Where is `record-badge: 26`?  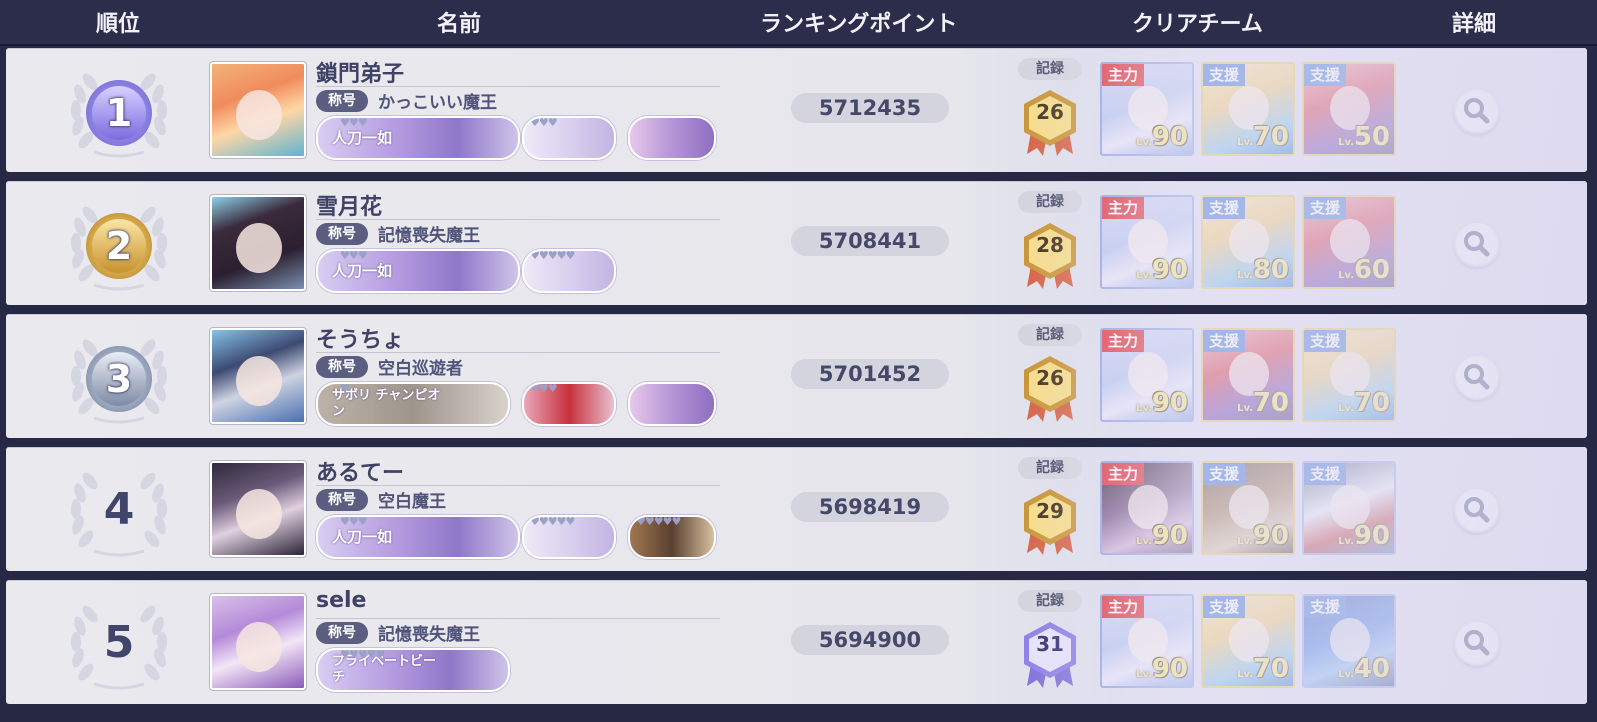
record-badge: 26 is located at coordinates (1050, 123).